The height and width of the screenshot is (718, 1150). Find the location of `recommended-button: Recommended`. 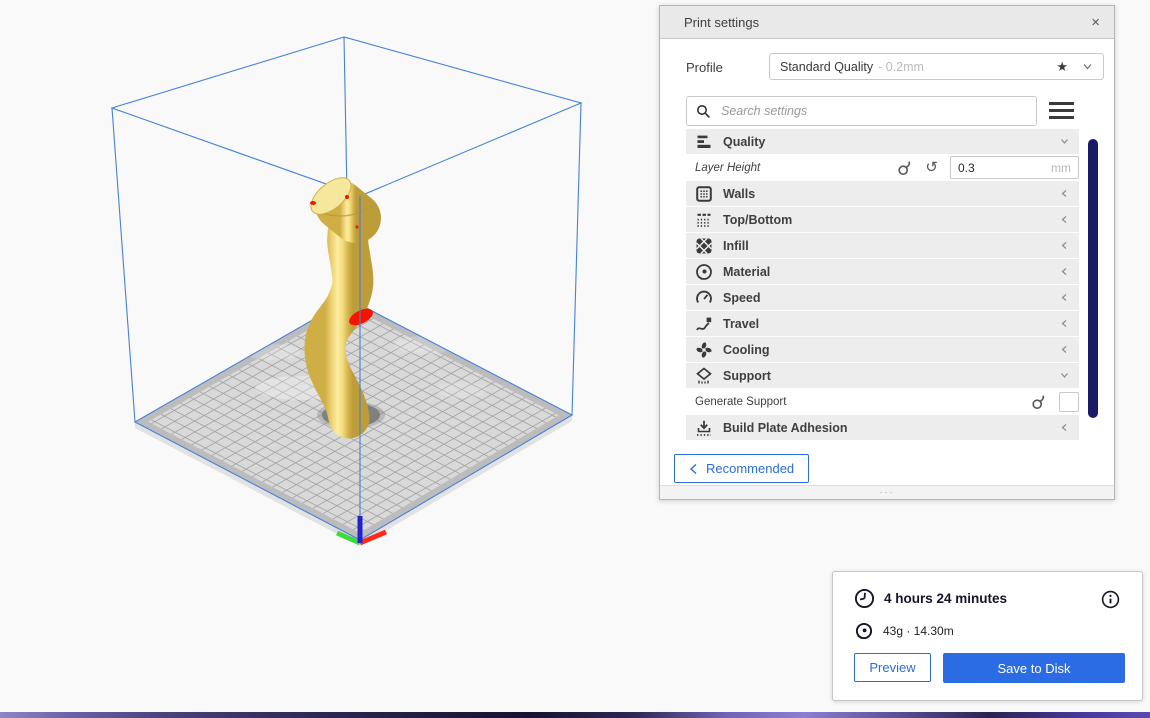

recommended-button: Recommended is located at coordinates (742, 468).